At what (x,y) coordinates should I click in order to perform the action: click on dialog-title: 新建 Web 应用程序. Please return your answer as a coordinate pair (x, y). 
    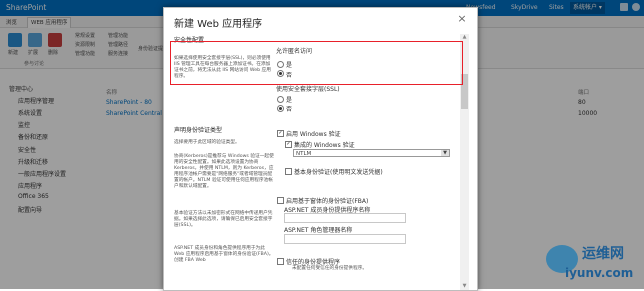
    Looking at the image, I should click on (218, 24).